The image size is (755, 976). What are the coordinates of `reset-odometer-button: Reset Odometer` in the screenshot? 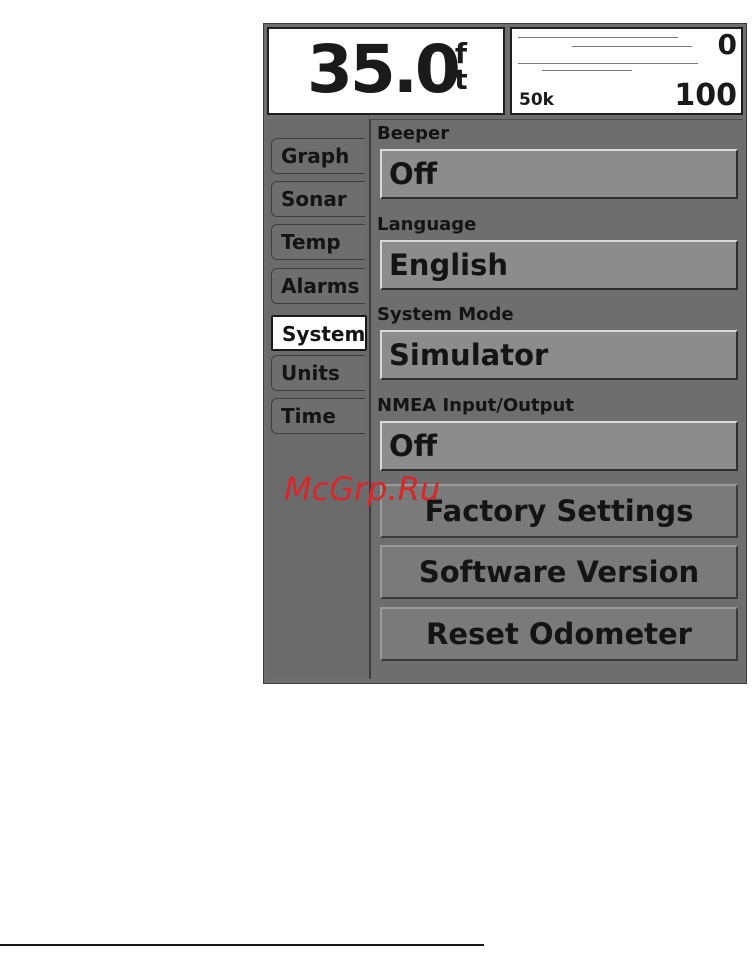 It's located at (559, 634).